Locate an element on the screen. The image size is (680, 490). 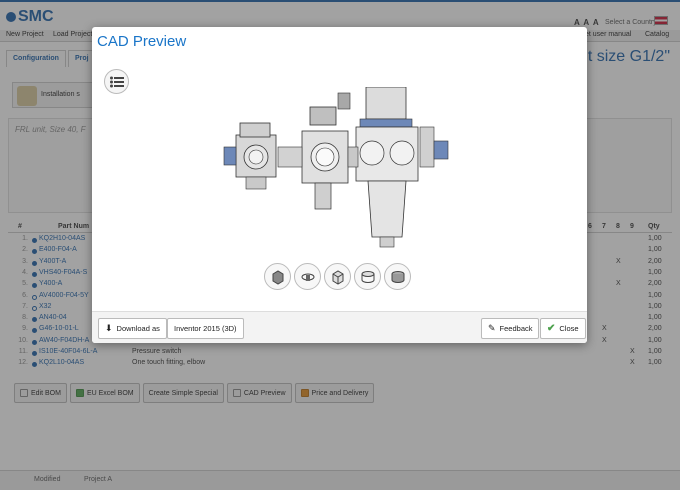
format-label: Inventor 2015 (3D) is located at coordinates (205, 328).